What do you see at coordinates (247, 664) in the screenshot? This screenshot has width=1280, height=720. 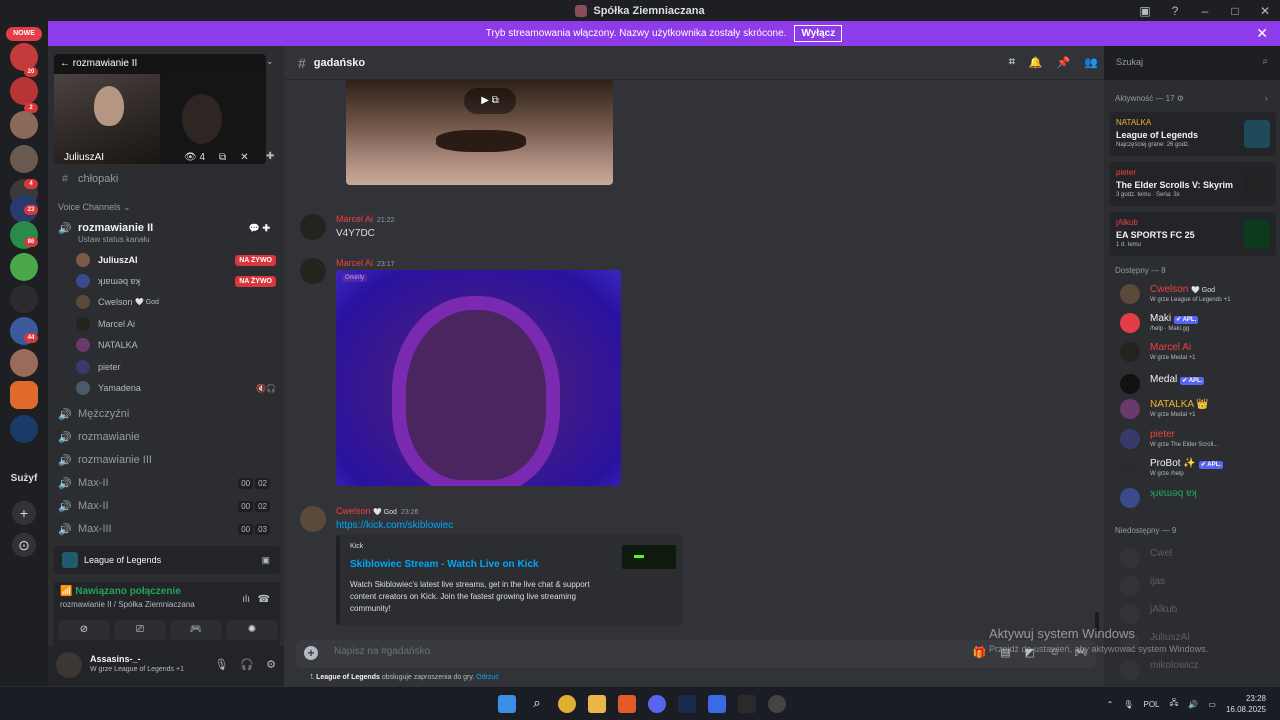 I see `headphones-icon: 🎧` at bounding box center [247, 664].